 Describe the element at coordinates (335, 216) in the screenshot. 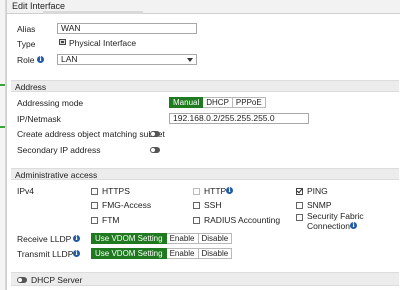

I see `security-fabric-label: Security Fabric` at that location.